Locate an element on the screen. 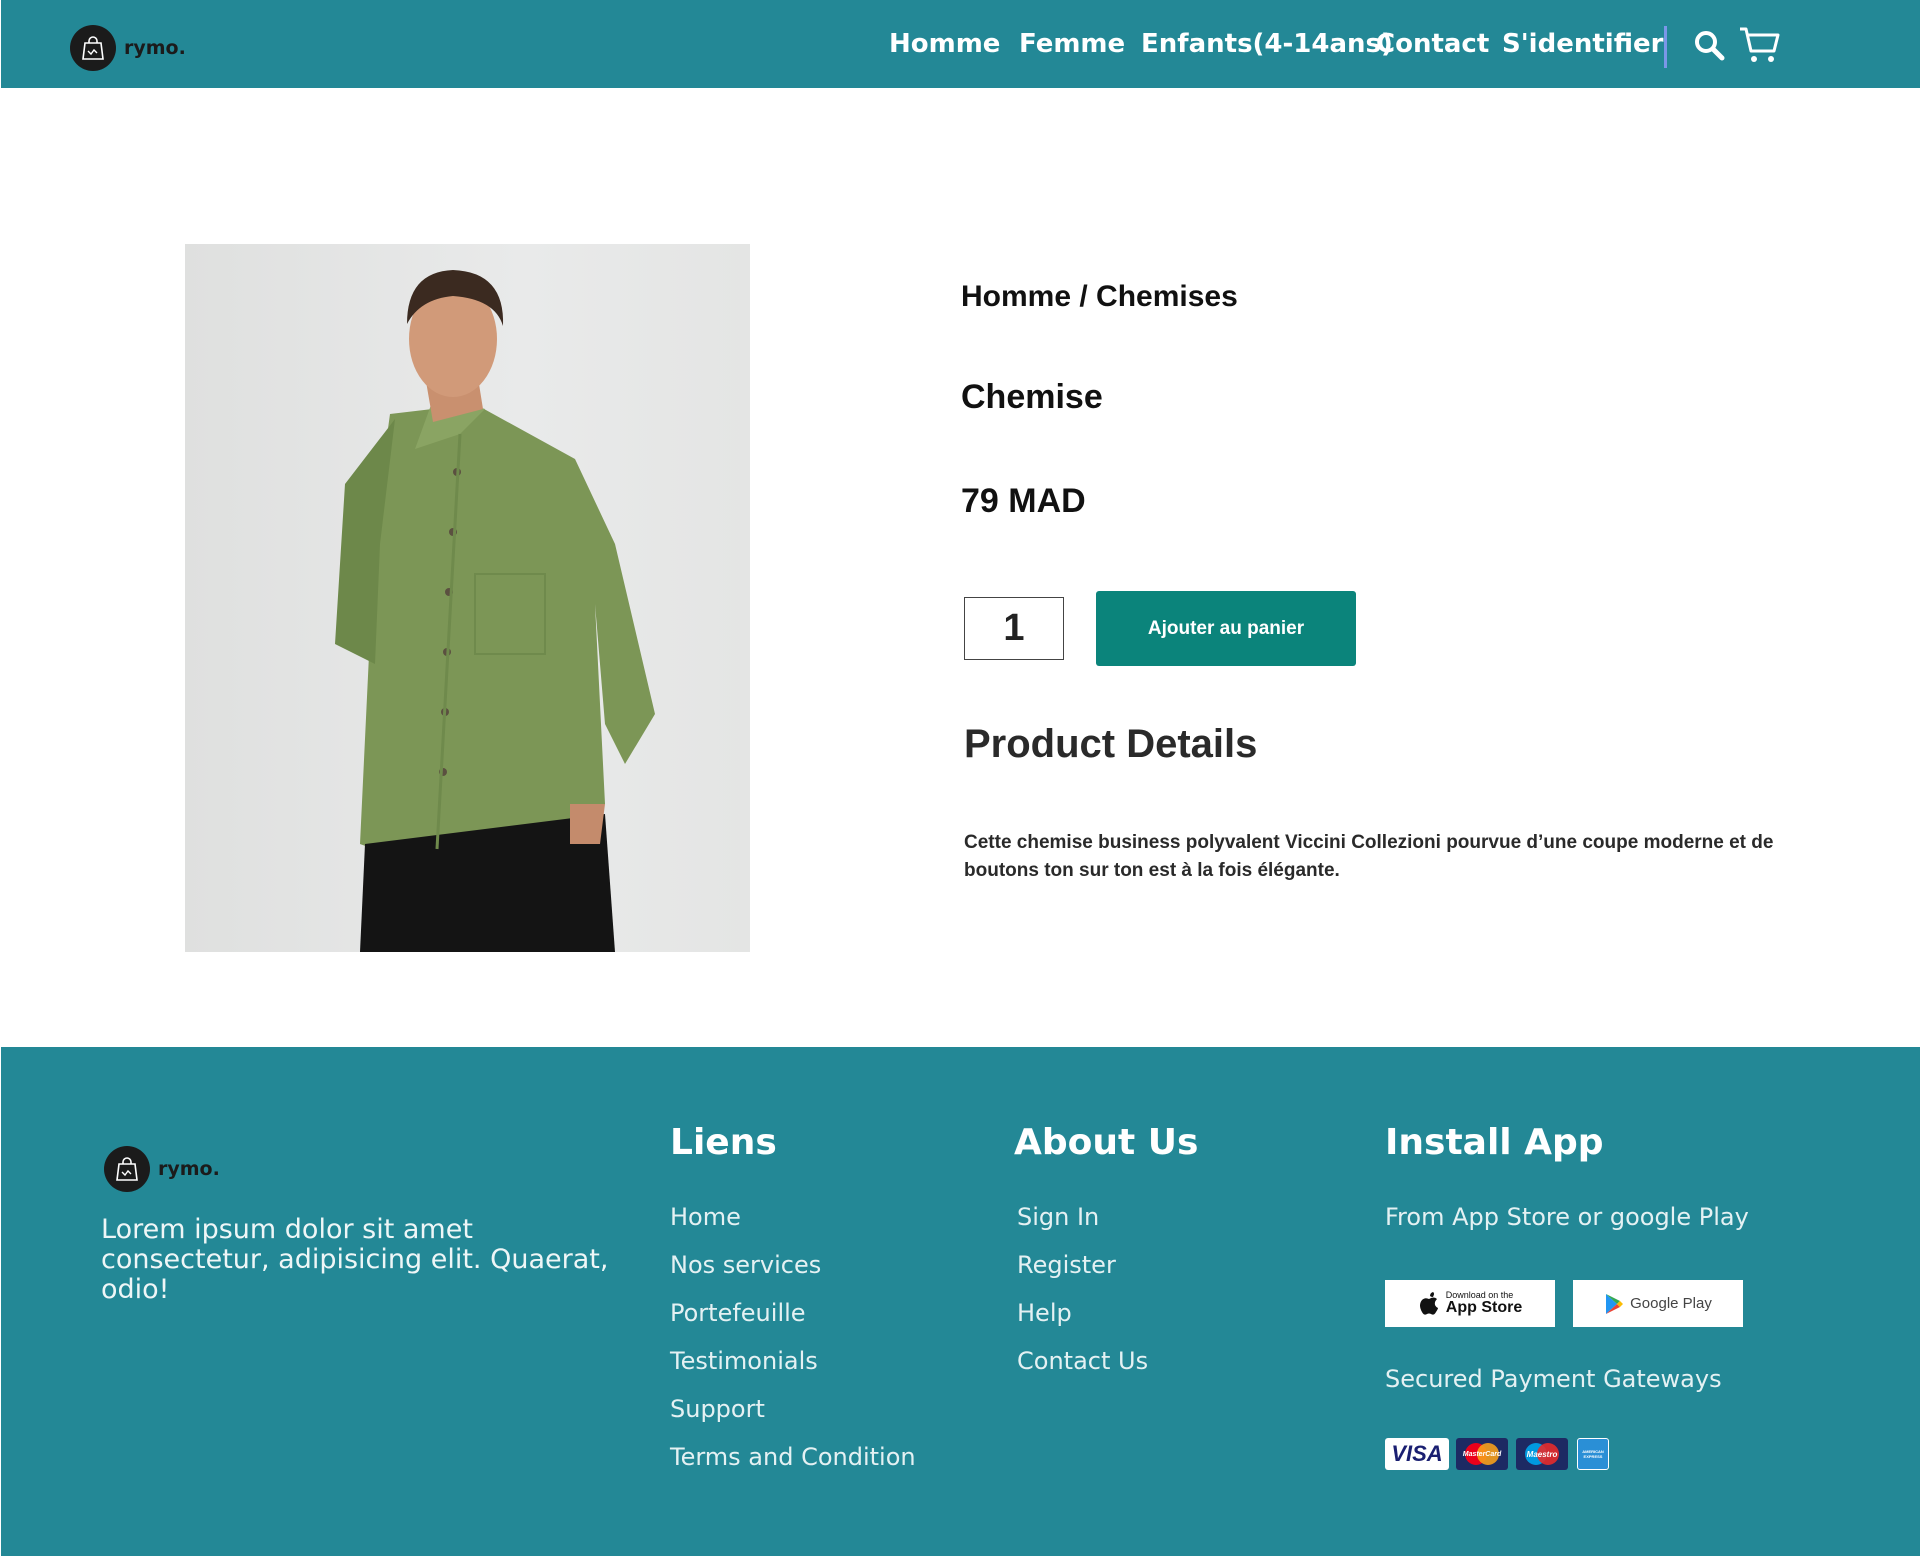  app-store-button: Download on the App Store is located at coordinates (1470, 1303).